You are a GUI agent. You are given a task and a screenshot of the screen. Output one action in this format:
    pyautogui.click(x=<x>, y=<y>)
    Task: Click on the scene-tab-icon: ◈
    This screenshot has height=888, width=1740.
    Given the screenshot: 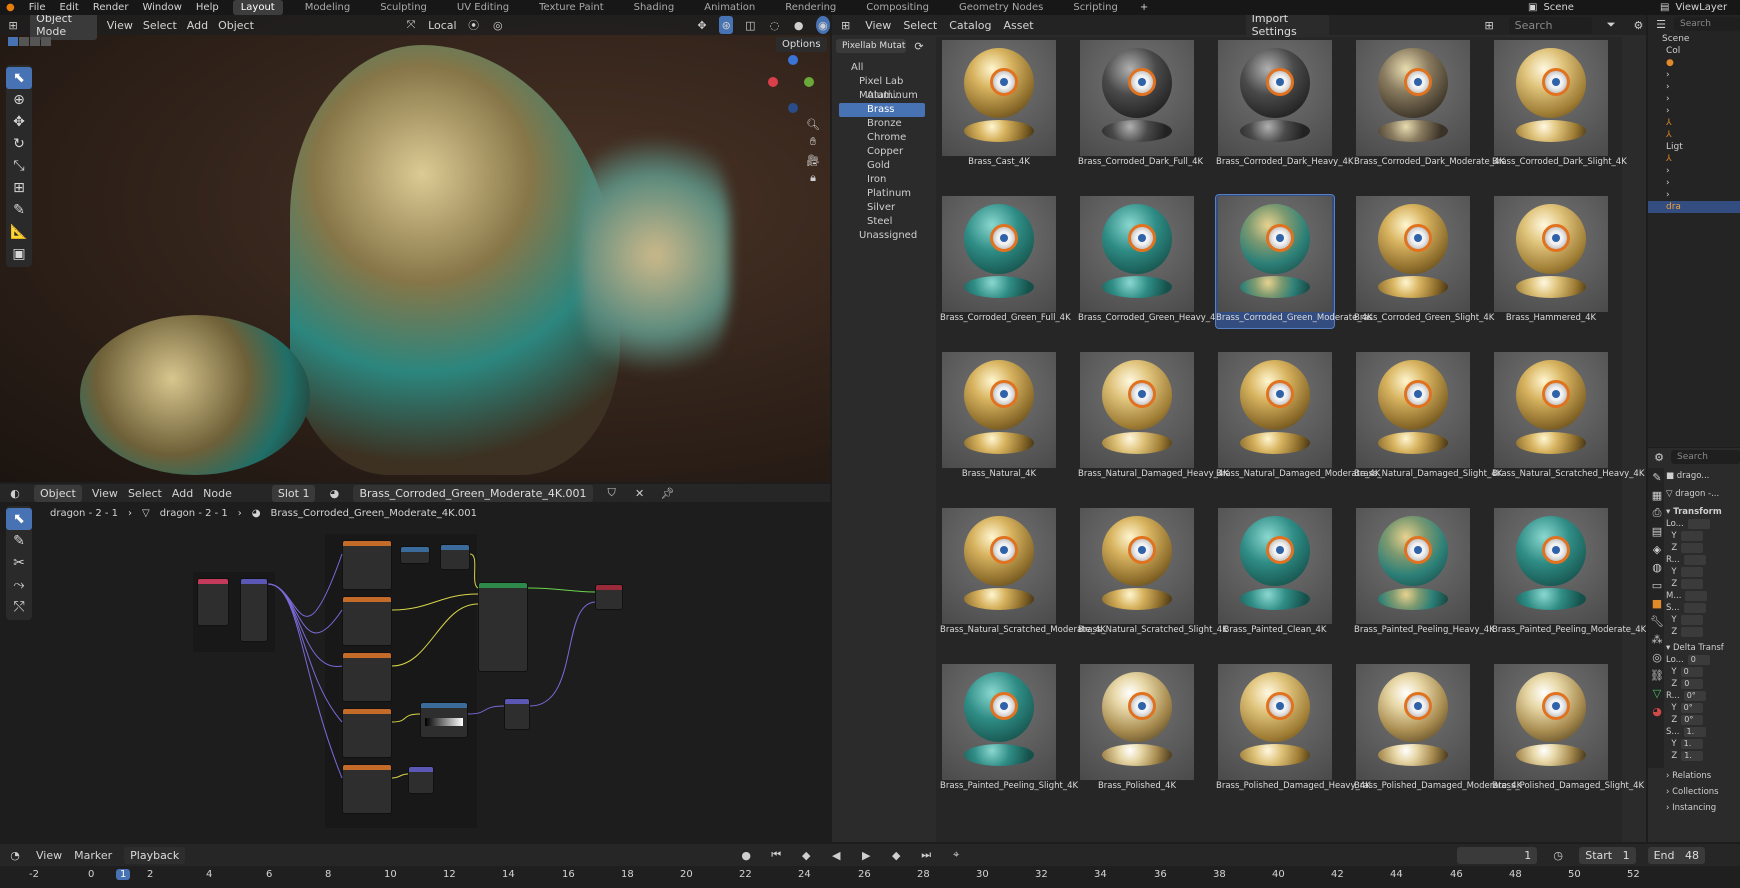 What is the action you would take?
    pyautogui.click(x=1657, y=549)
    